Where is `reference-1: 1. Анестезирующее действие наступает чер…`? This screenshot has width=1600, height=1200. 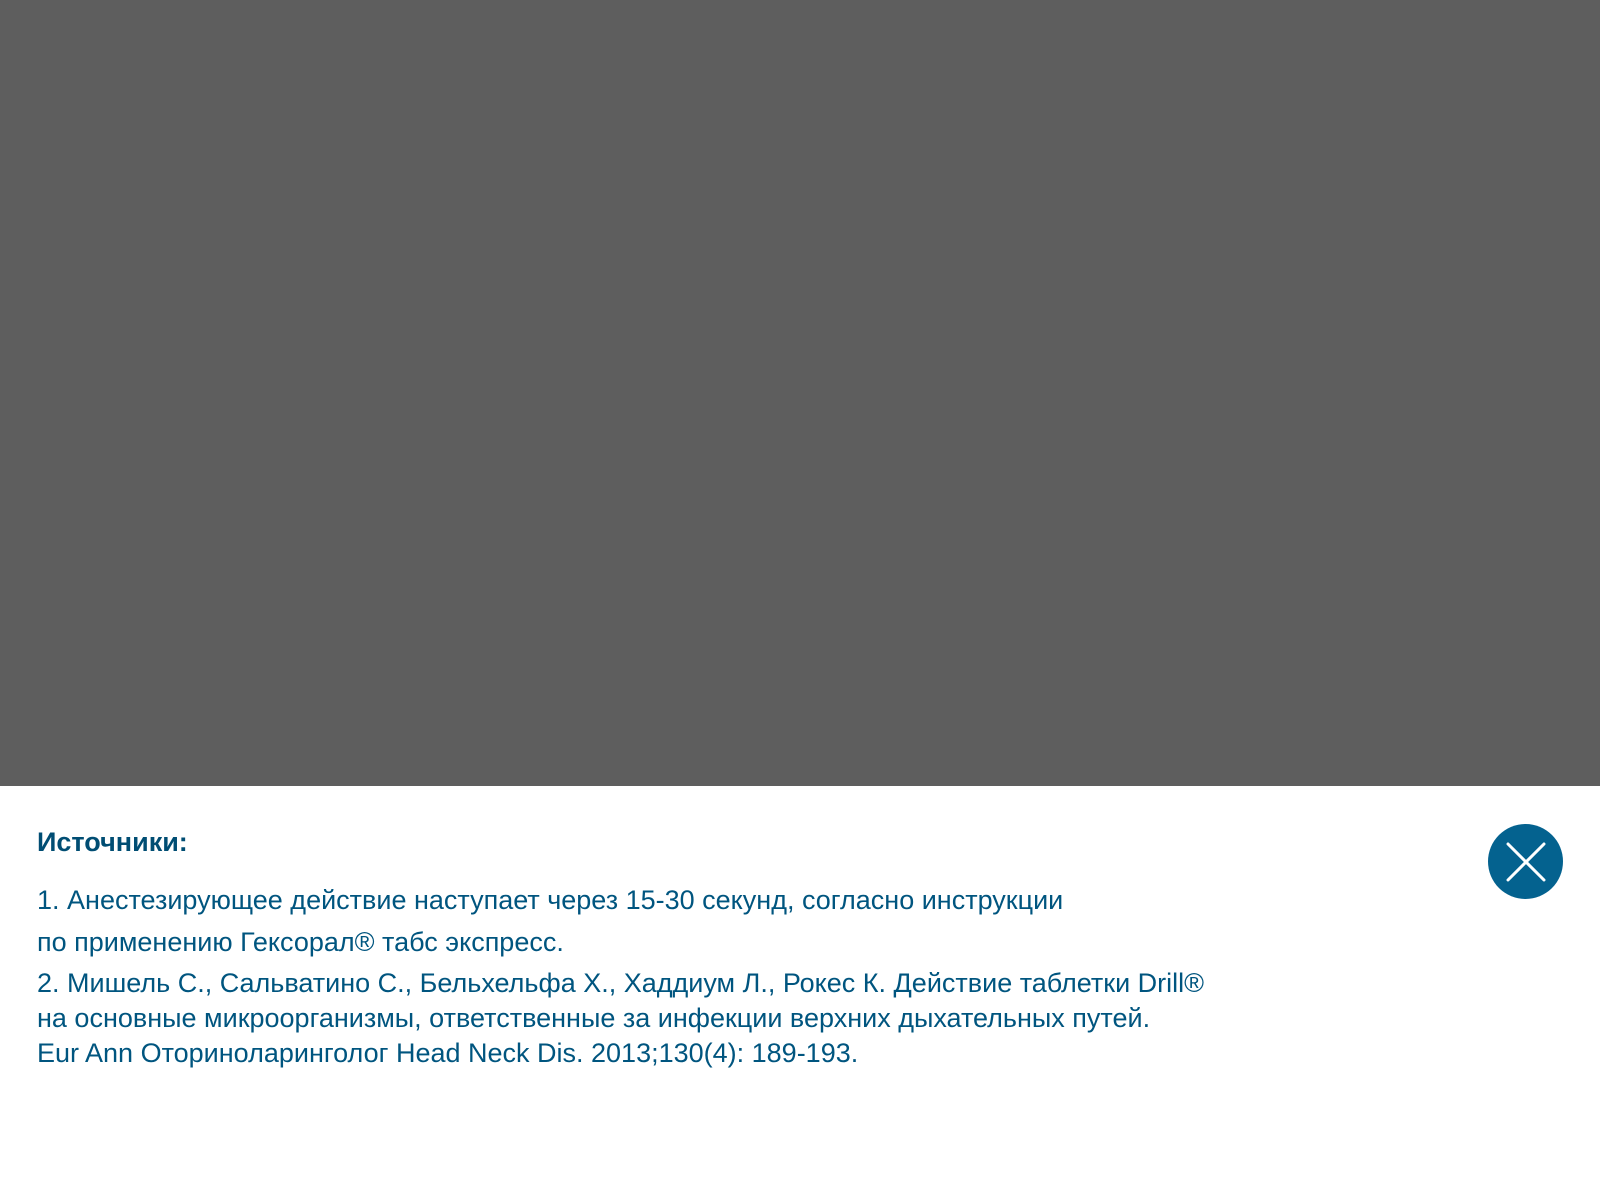
reference-1: 1. Анестезирующее действие наступает чер… is located at coordinates (550, 921).